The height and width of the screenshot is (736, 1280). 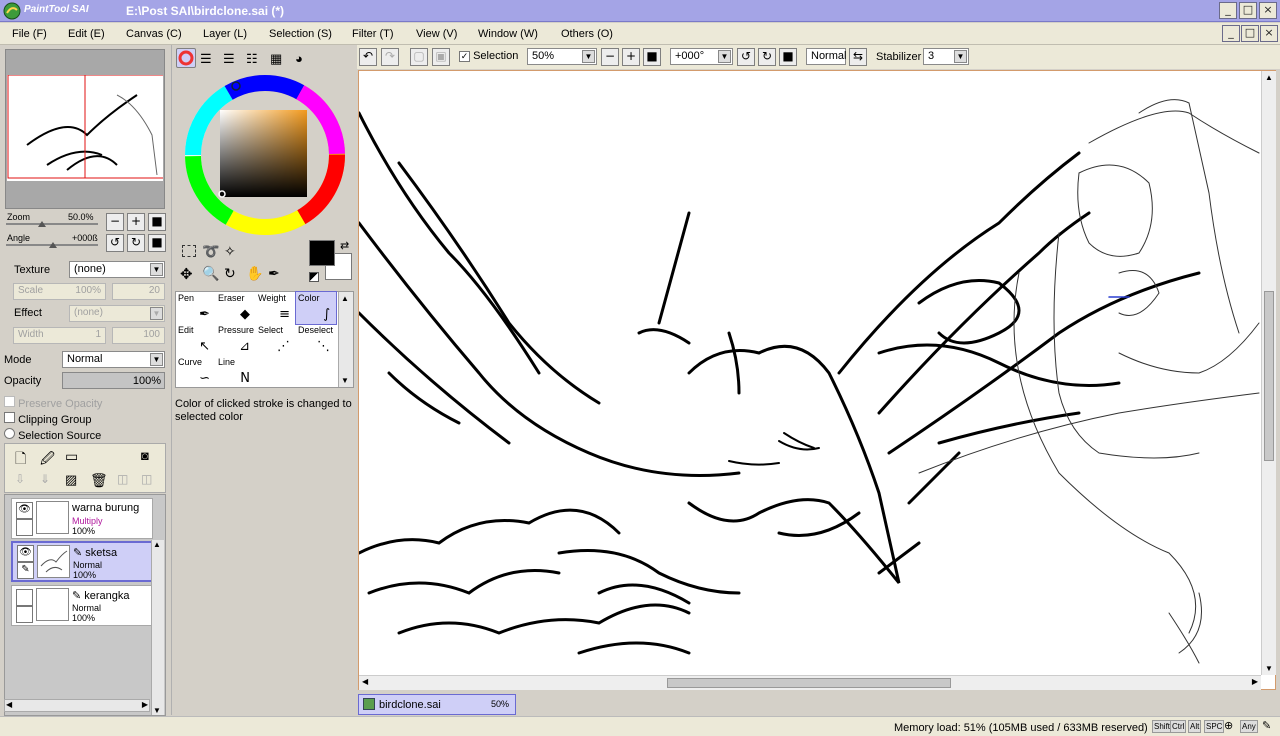 I want to click on zoom-select: 50% ▼, so click(x=562, y=56).